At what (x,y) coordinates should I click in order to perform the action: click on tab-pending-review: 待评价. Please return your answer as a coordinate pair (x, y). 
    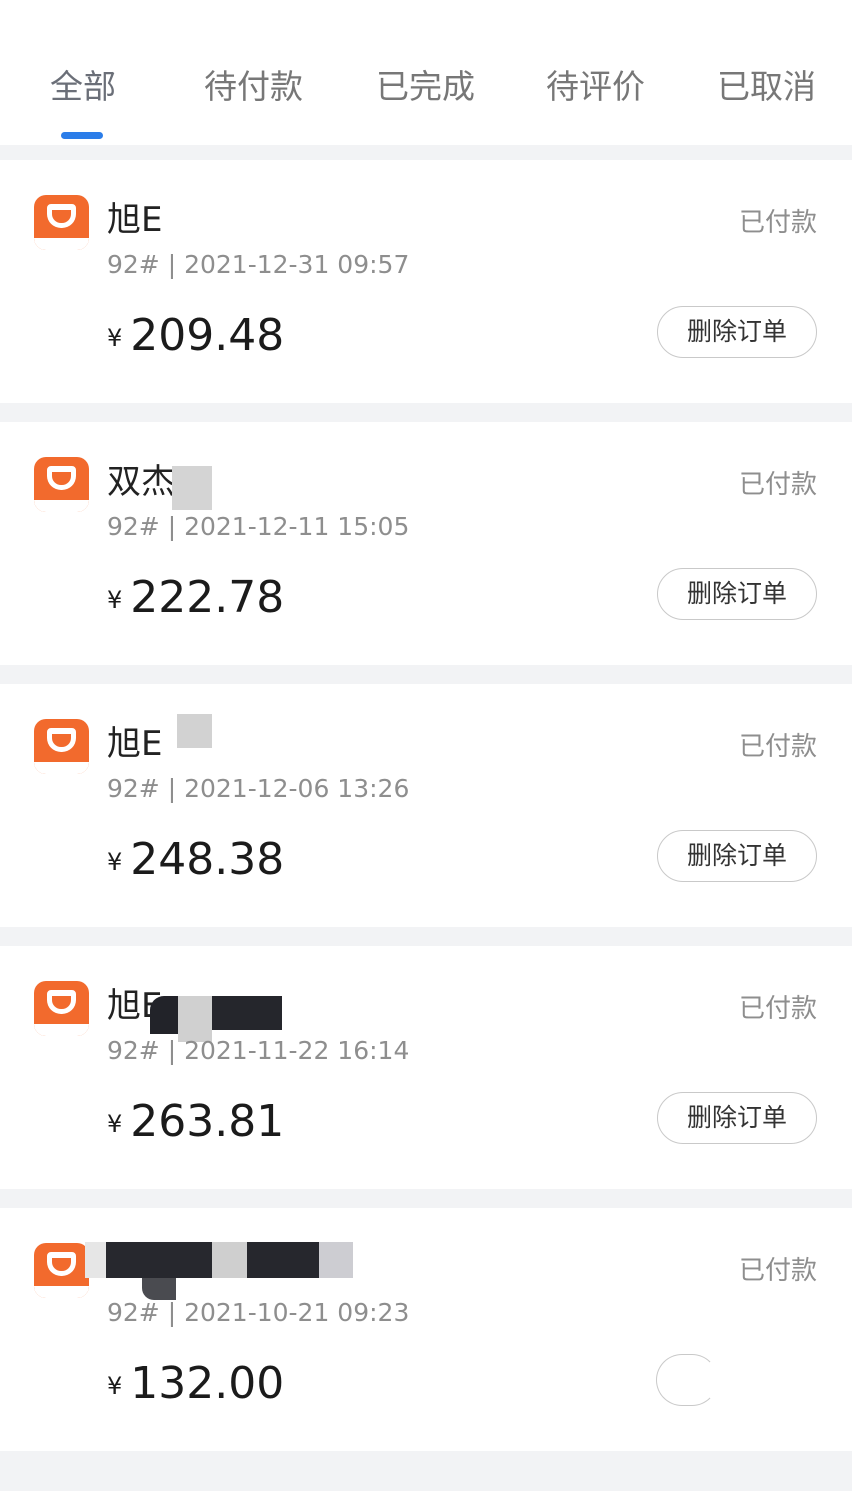
    Looking at the image, I should click on (595, 87).